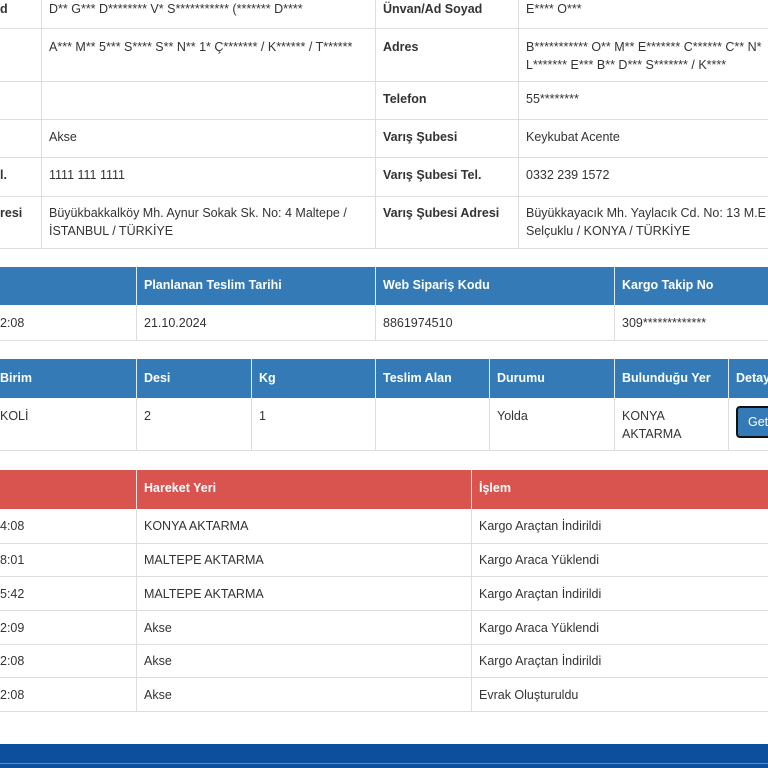  Describe the element at coordinates (63, 137) in the screenshot. I see `origin-branch: Akse` at that location.